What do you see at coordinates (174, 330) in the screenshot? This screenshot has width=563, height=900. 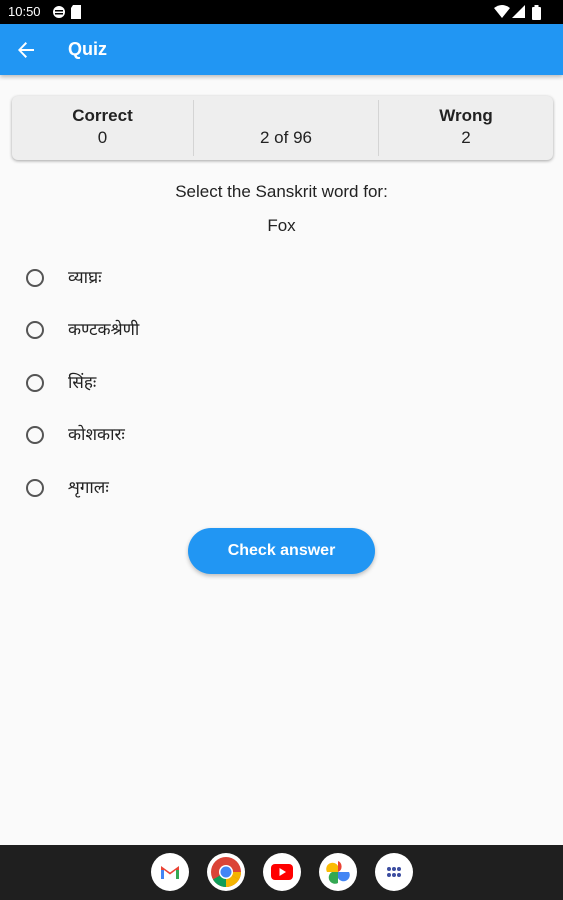 I see `answer-option: कण्टकश्रेणी` at bounding box center [174, 330].